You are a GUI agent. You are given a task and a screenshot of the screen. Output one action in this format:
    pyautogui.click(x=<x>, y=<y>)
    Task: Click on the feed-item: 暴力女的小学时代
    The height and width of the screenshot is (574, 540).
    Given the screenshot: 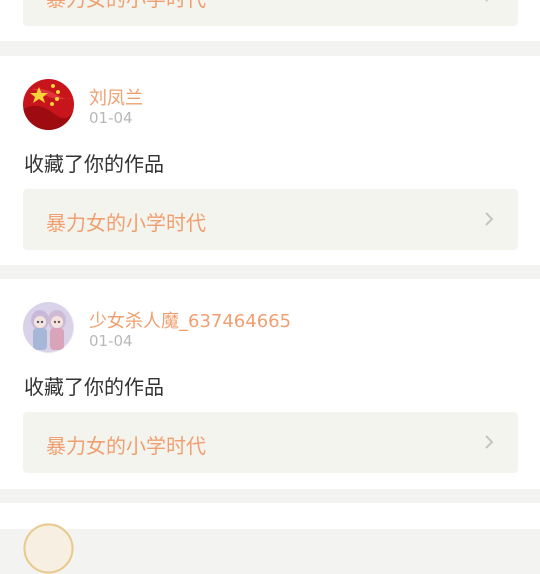 What is the action you would take?
    pyautogui.click(x=270, y=20)
    